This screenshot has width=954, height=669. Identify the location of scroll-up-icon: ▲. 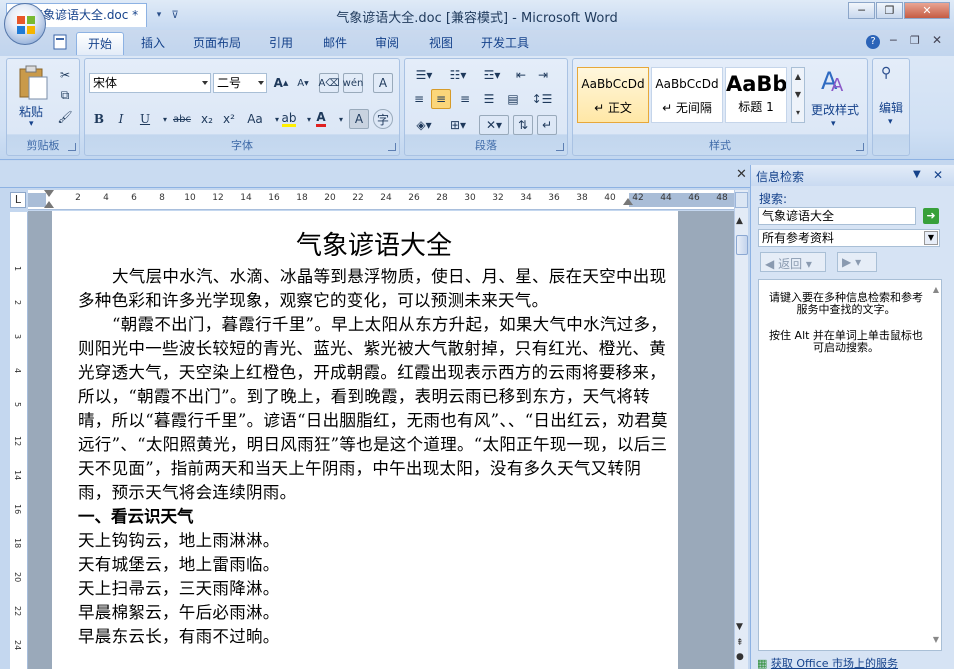
(739, 221).